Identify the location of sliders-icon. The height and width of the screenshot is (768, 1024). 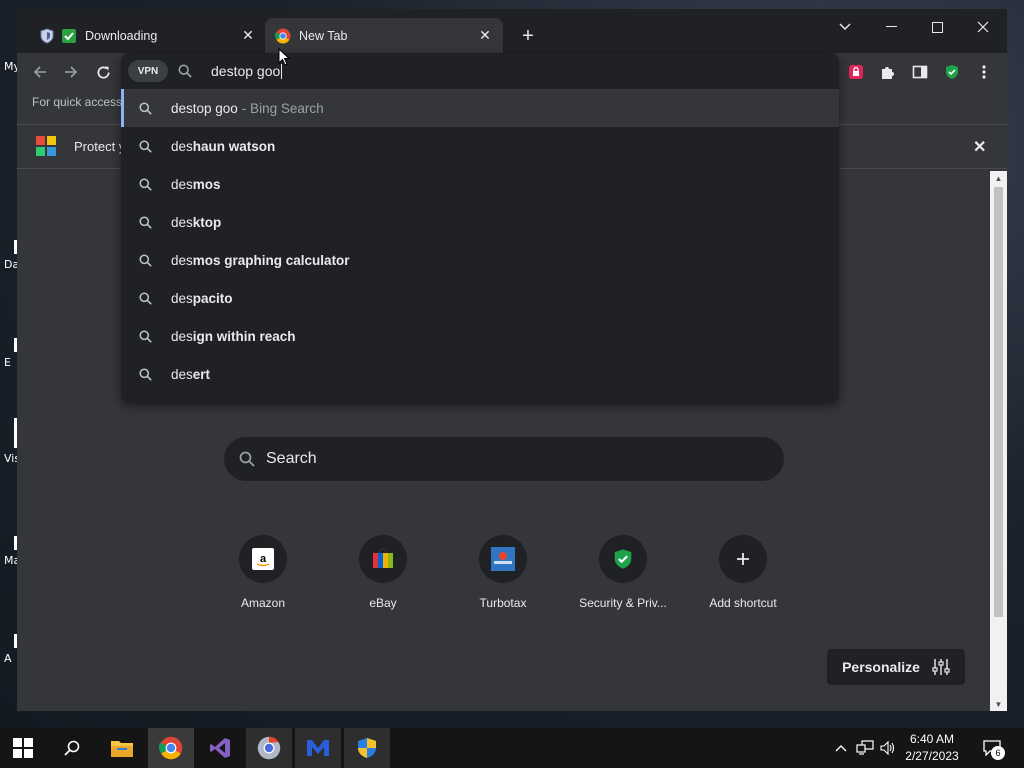
(941, 667).